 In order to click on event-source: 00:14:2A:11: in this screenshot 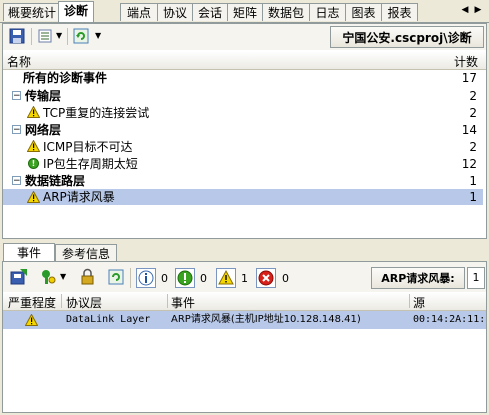, I will do `click(449, 319)`.